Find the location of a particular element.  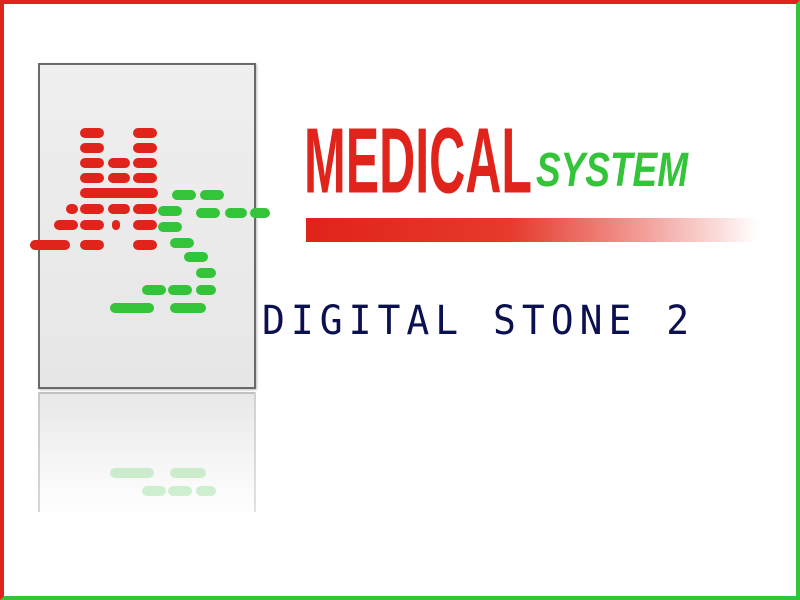

brand-wordmark: MEDICAL SYSTEM is located at coordinates (531, 175).